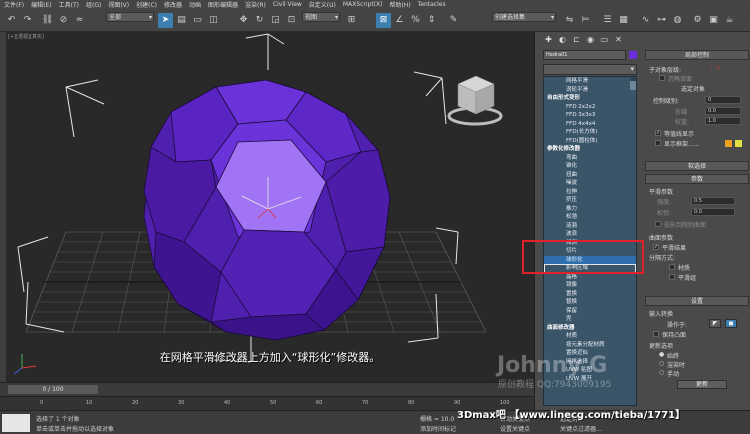  What do you see at coordinates (431, 20) in the screenshot?
I see `spinner-snap-icon: ⇕` at bounding box center [431, 20].